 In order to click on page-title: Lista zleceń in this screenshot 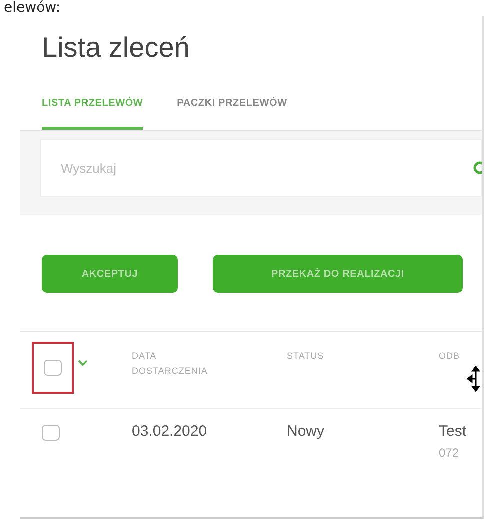, I will do `click(116, 48)`.